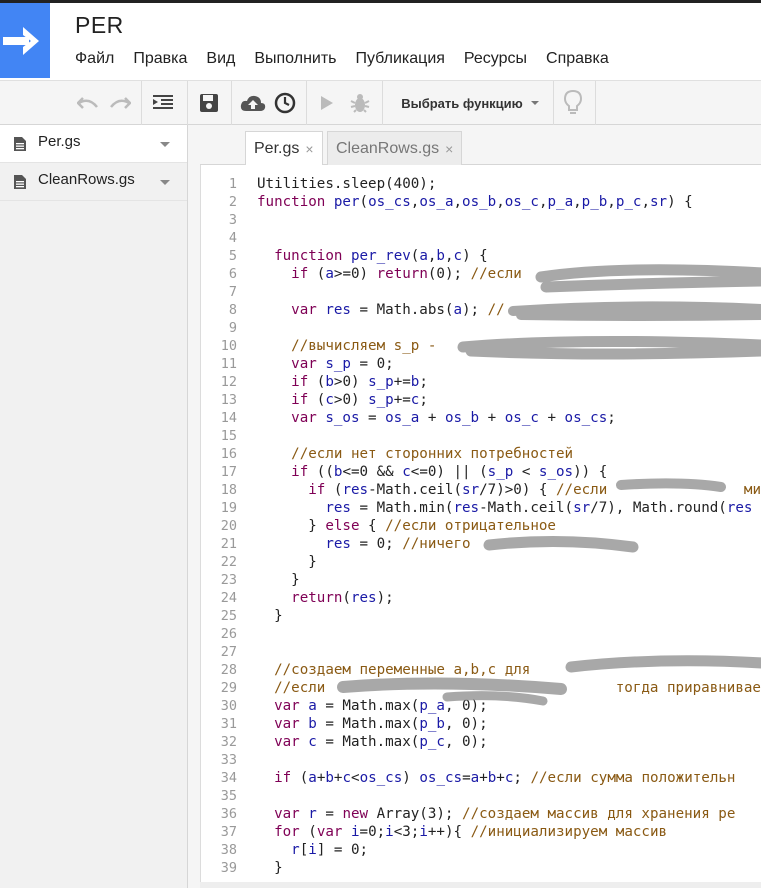  Describe the element at coordinates (462, 103) in the screenshot. I see `function-select-label: Выбрать функцию` at that location.